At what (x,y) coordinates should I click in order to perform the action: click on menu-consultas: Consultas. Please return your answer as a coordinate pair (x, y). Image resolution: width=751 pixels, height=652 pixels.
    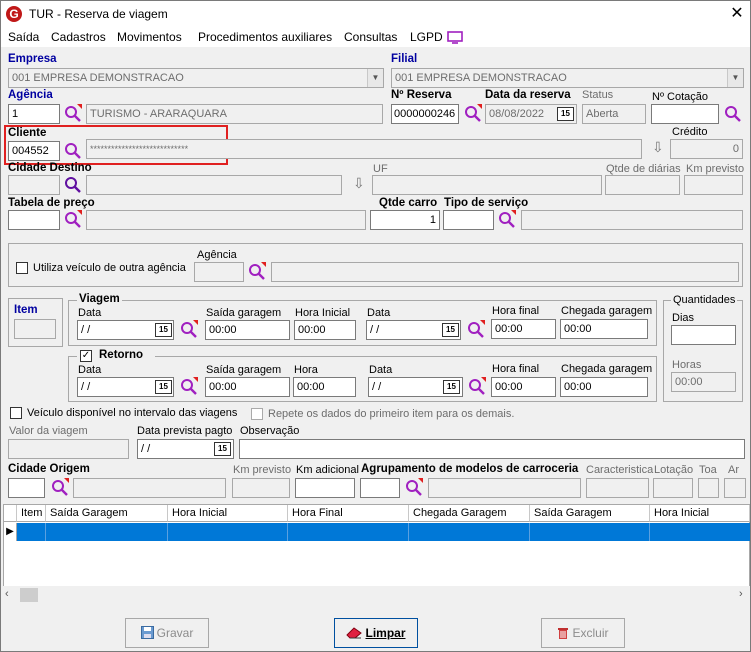
    Looking at the image, I should click on (370, 37).